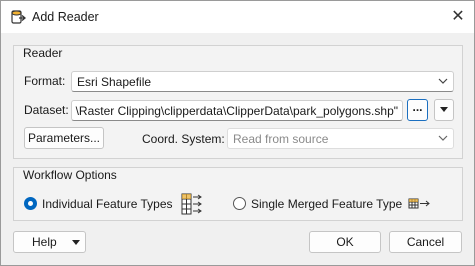  Describe the element at coordinates (49, 242) in the screenshot. I see `help-button: Help` at that location.